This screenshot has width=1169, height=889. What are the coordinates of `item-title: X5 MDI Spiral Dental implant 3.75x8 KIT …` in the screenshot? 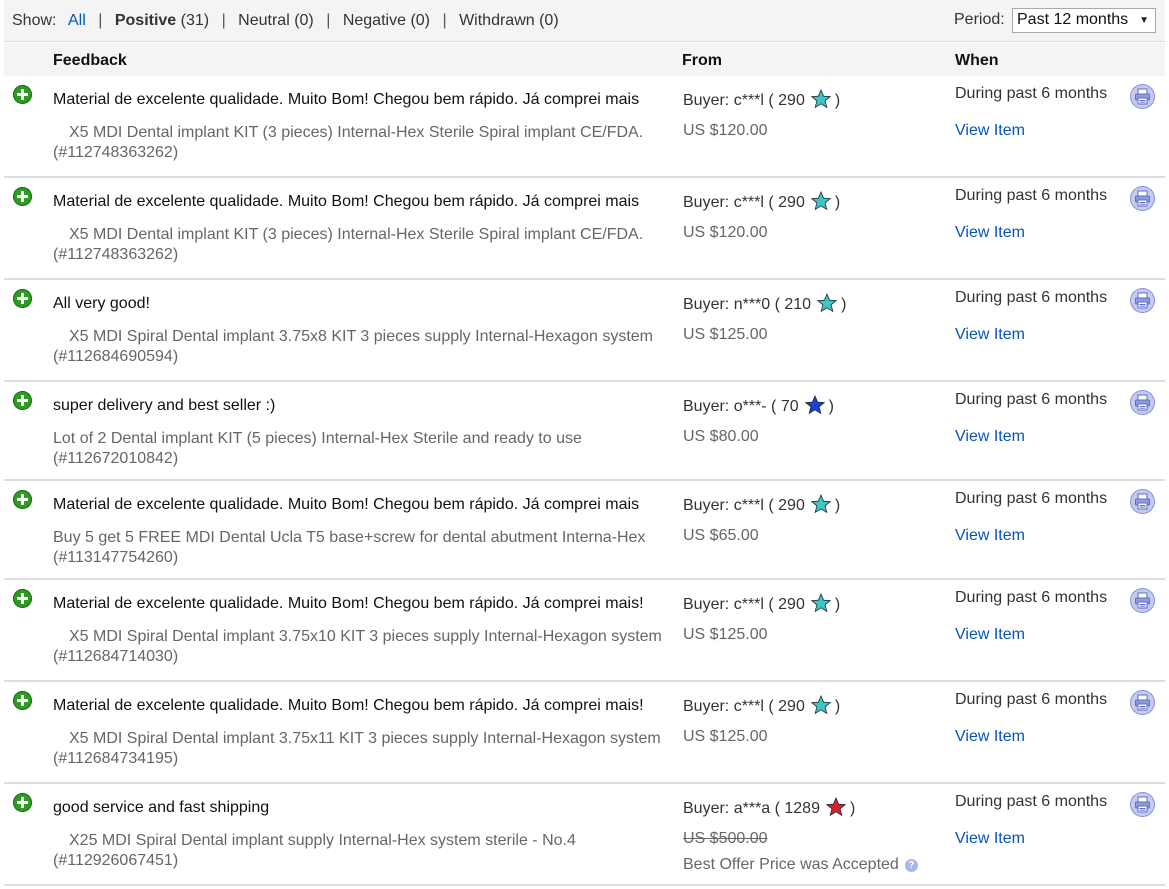 It's located at (363, 347).